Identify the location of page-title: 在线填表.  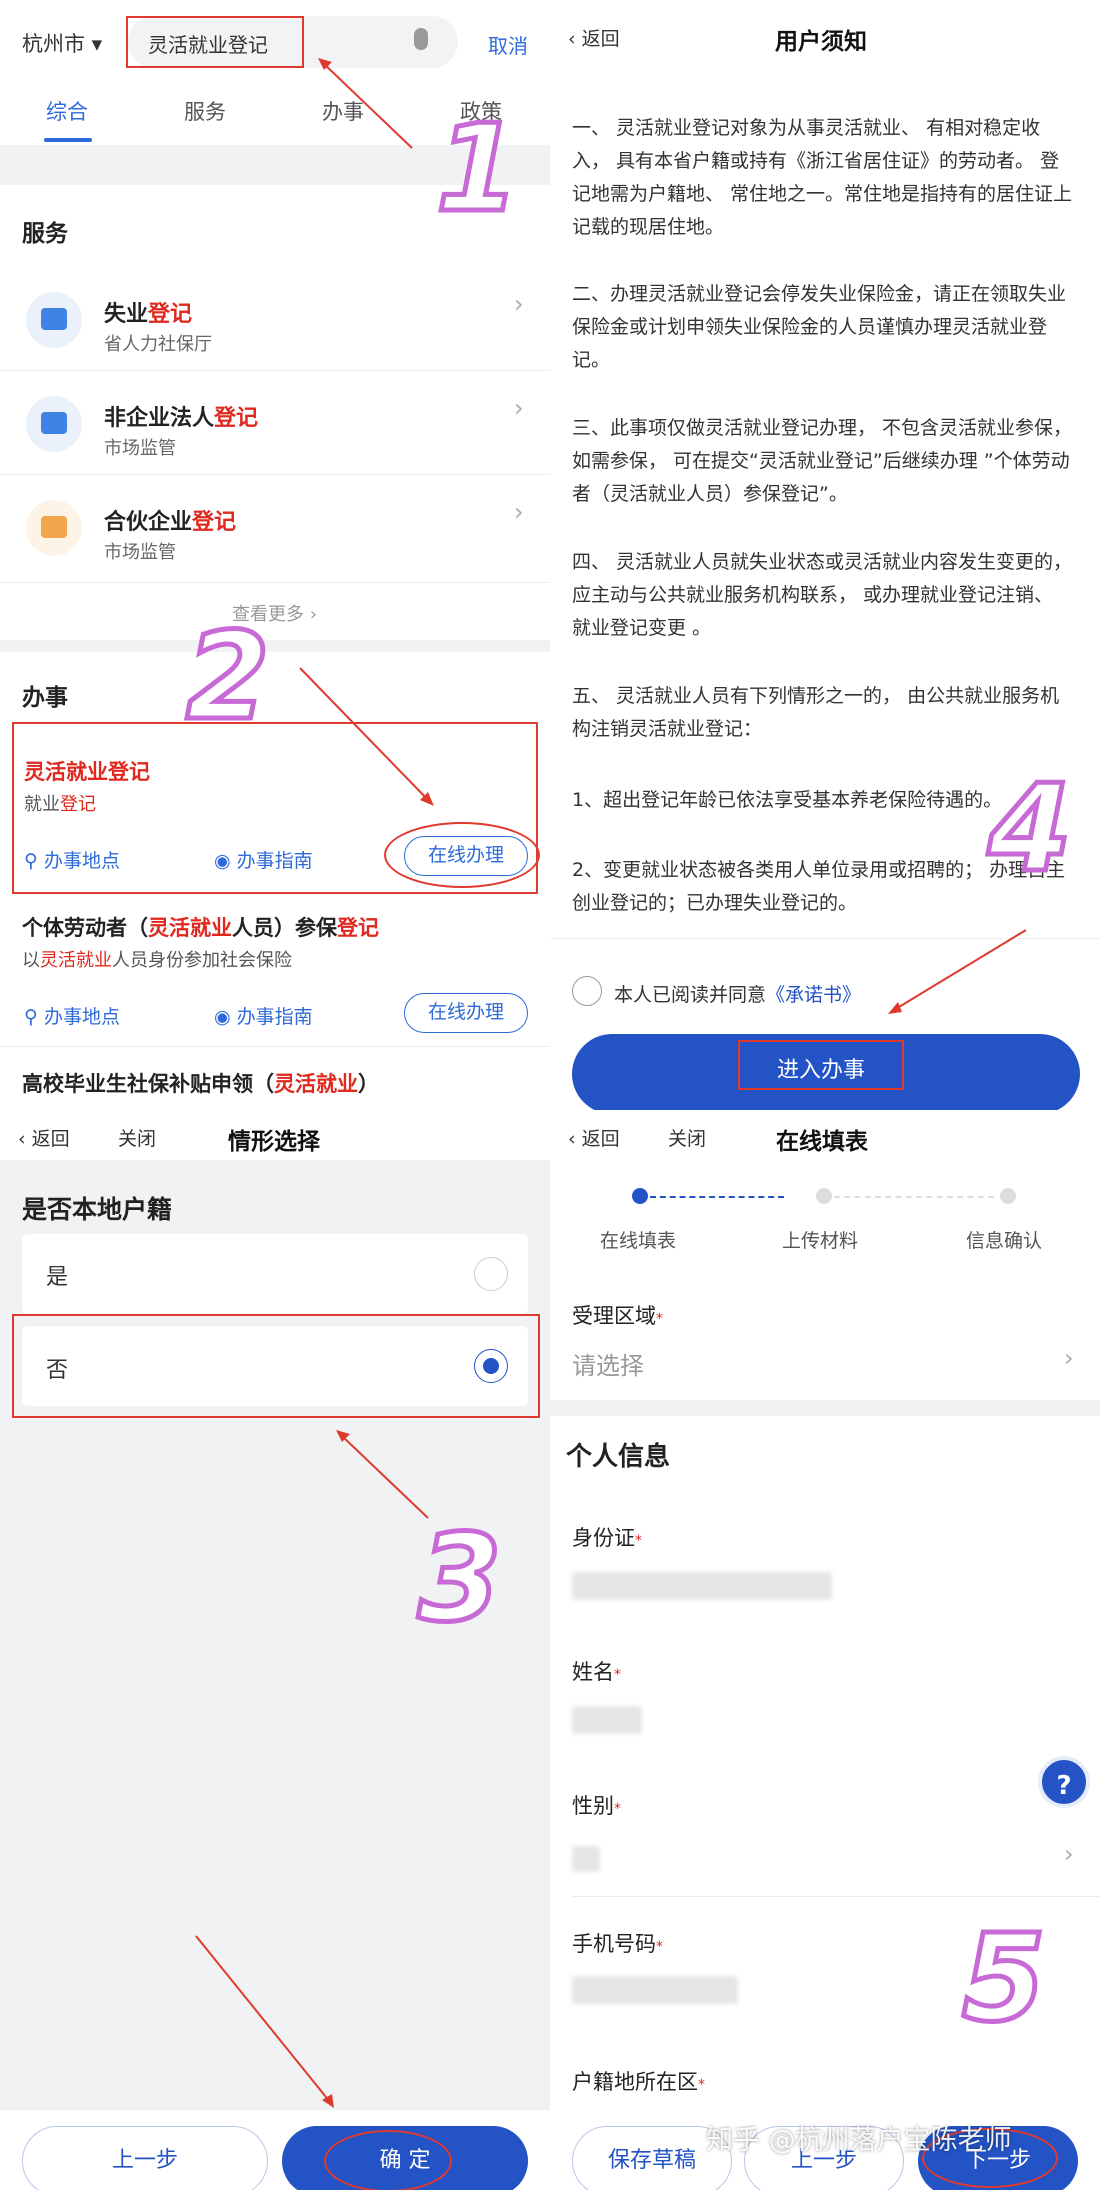
(822, 1142).